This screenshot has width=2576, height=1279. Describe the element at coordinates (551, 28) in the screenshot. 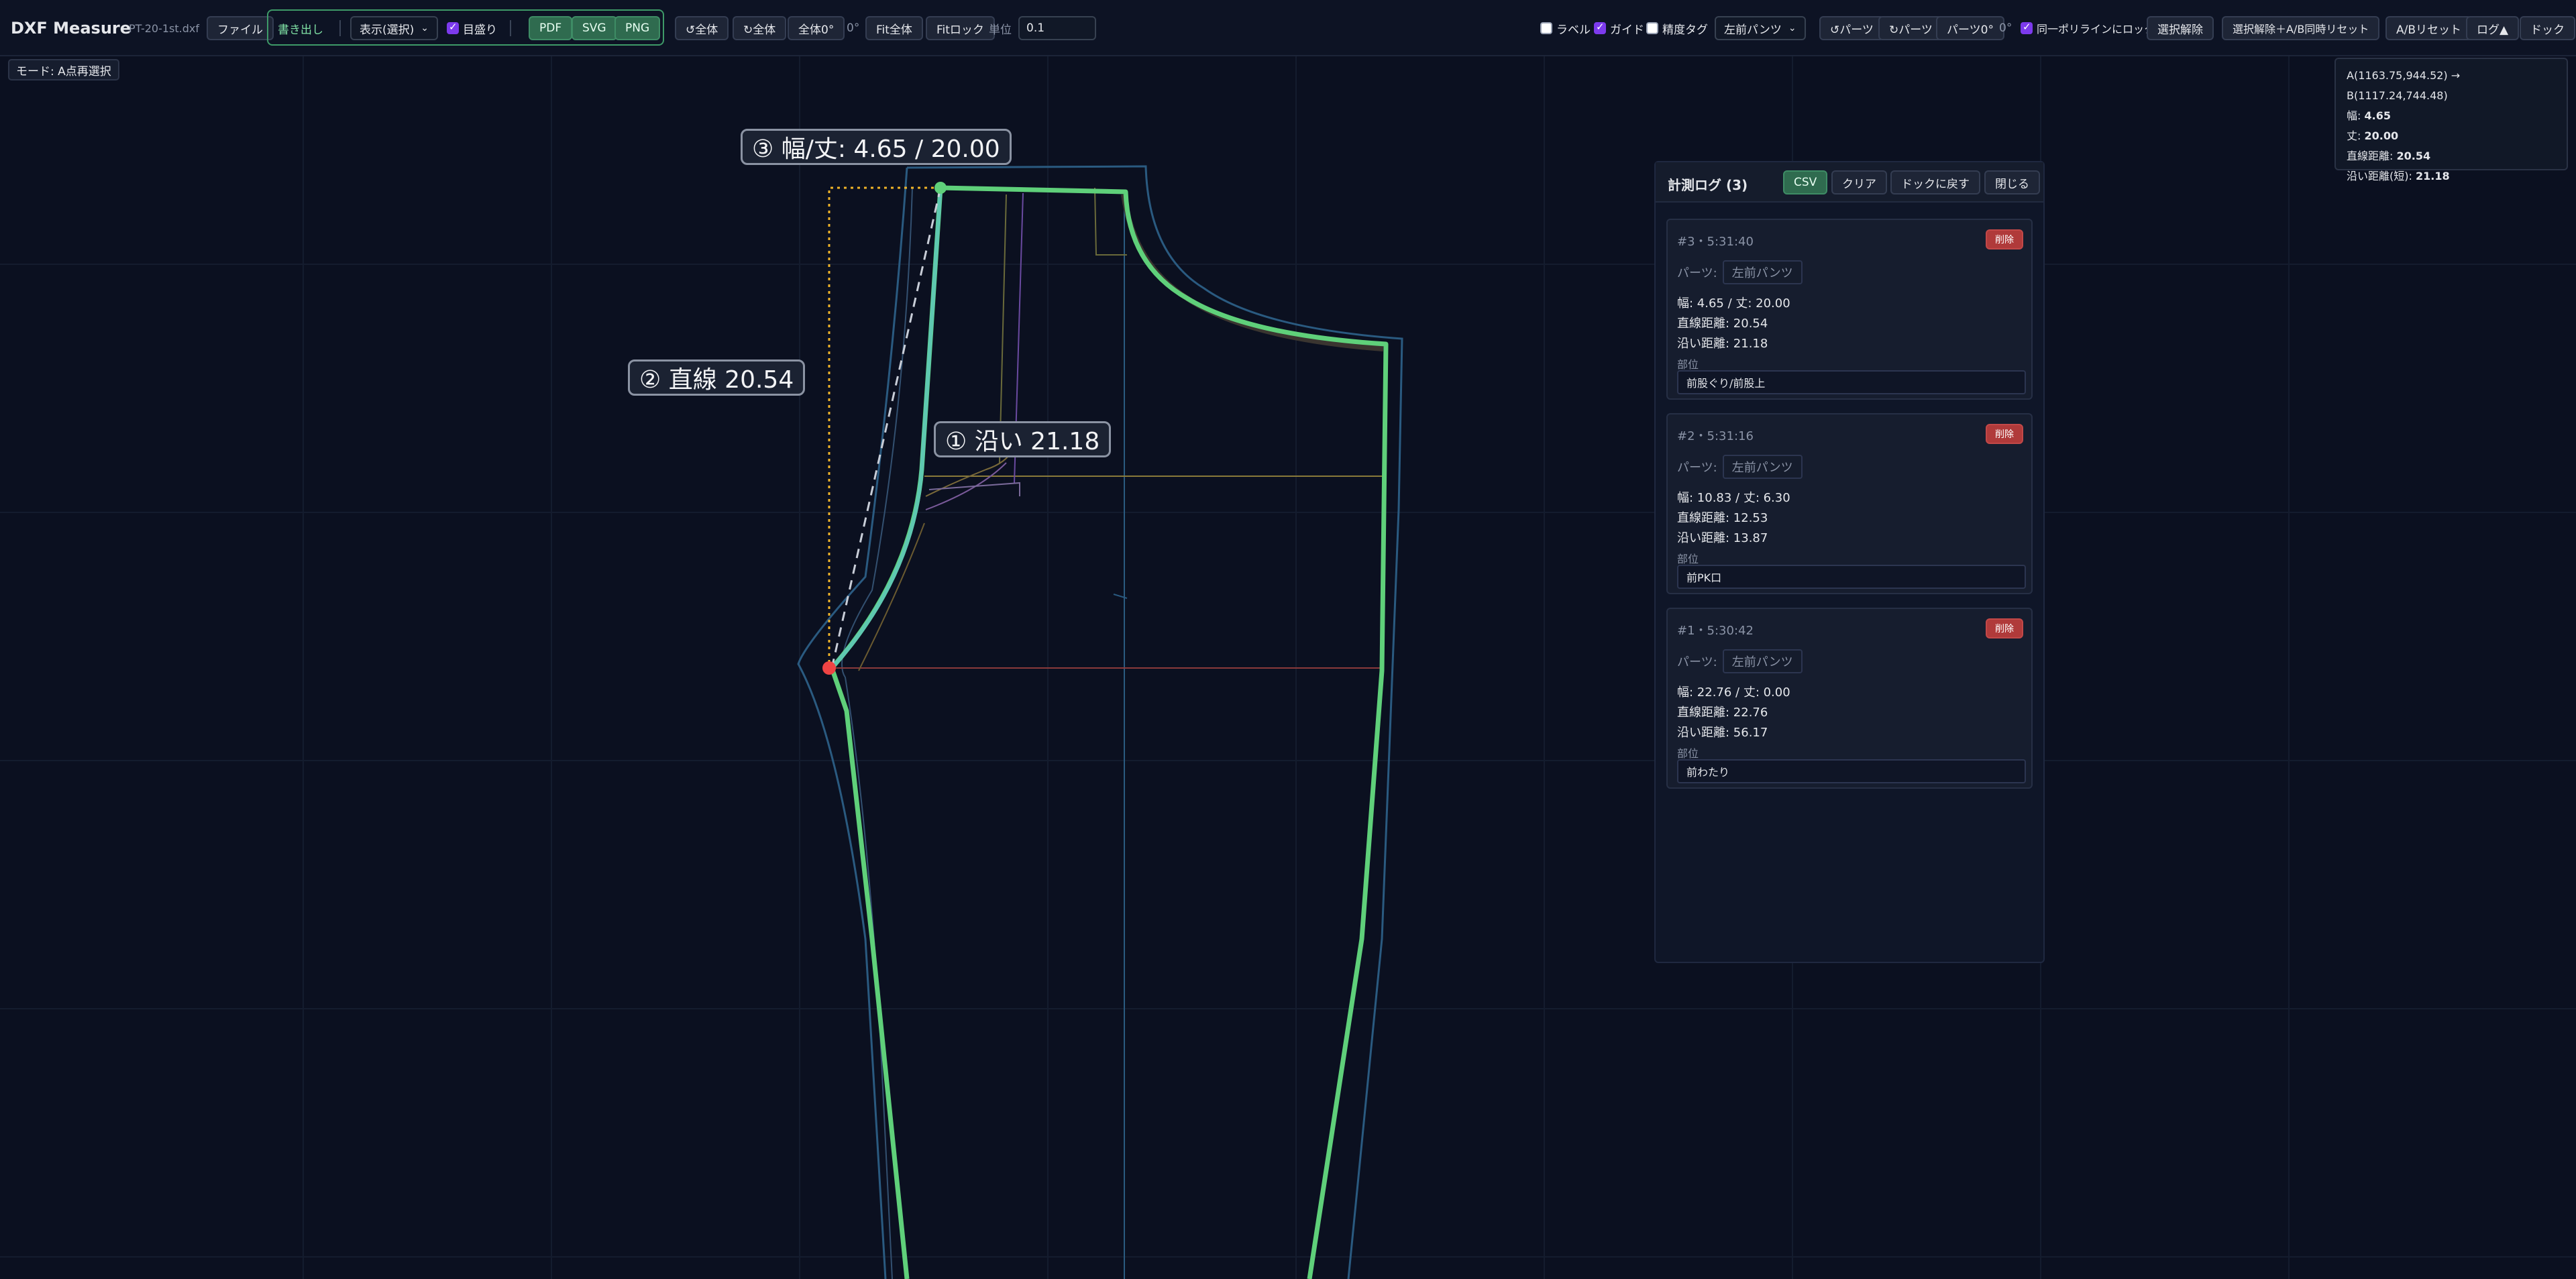

I see `export-pdf-button: PDF` at that location.